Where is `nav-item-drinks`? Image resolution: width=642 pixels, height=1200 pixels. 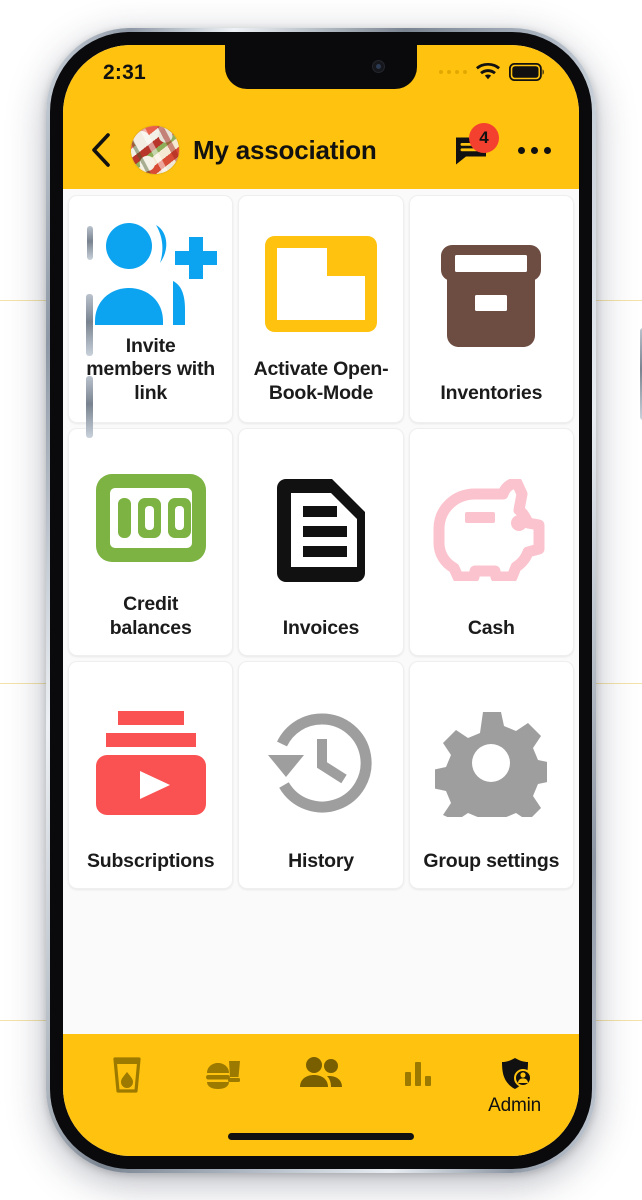
nav-item-drinks is located at coordinates (127, 1076).